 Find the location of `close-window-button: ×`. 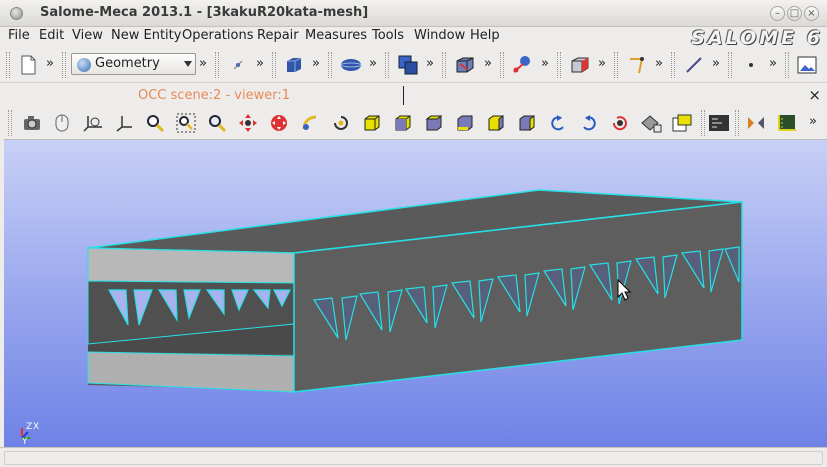

close-window-button: × is located at coordinates (811, 13).